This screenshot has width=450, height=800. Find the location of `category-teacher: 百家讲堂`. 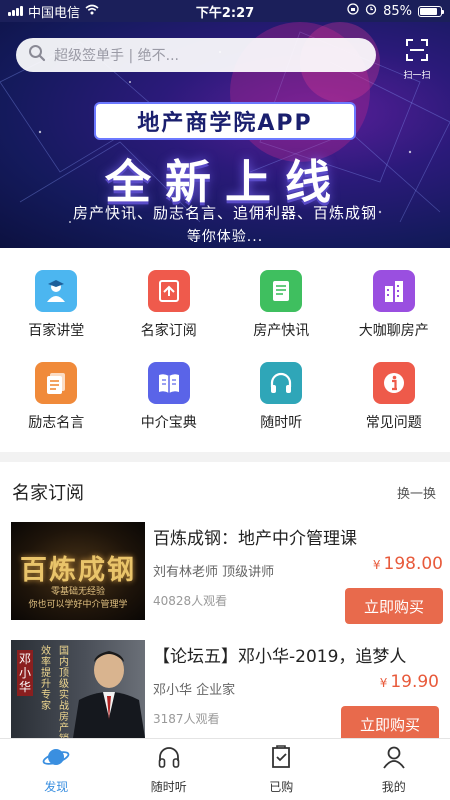

category-teacher: 百家讲堂 is located at coordinates (56, 305).